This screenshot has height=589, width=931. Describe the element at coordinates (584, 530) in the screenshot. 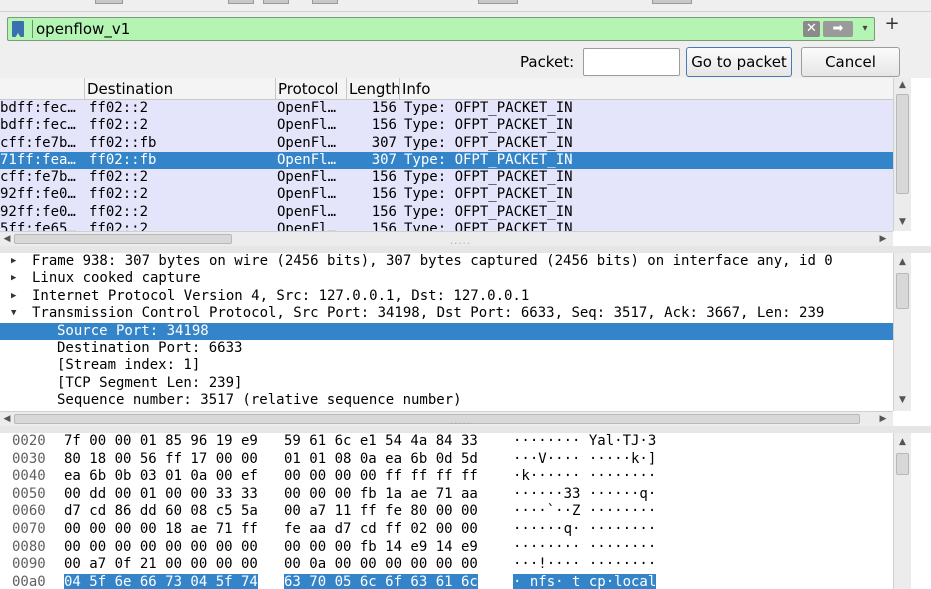

I see `ascii-bytes: ······q· ········` at that location.